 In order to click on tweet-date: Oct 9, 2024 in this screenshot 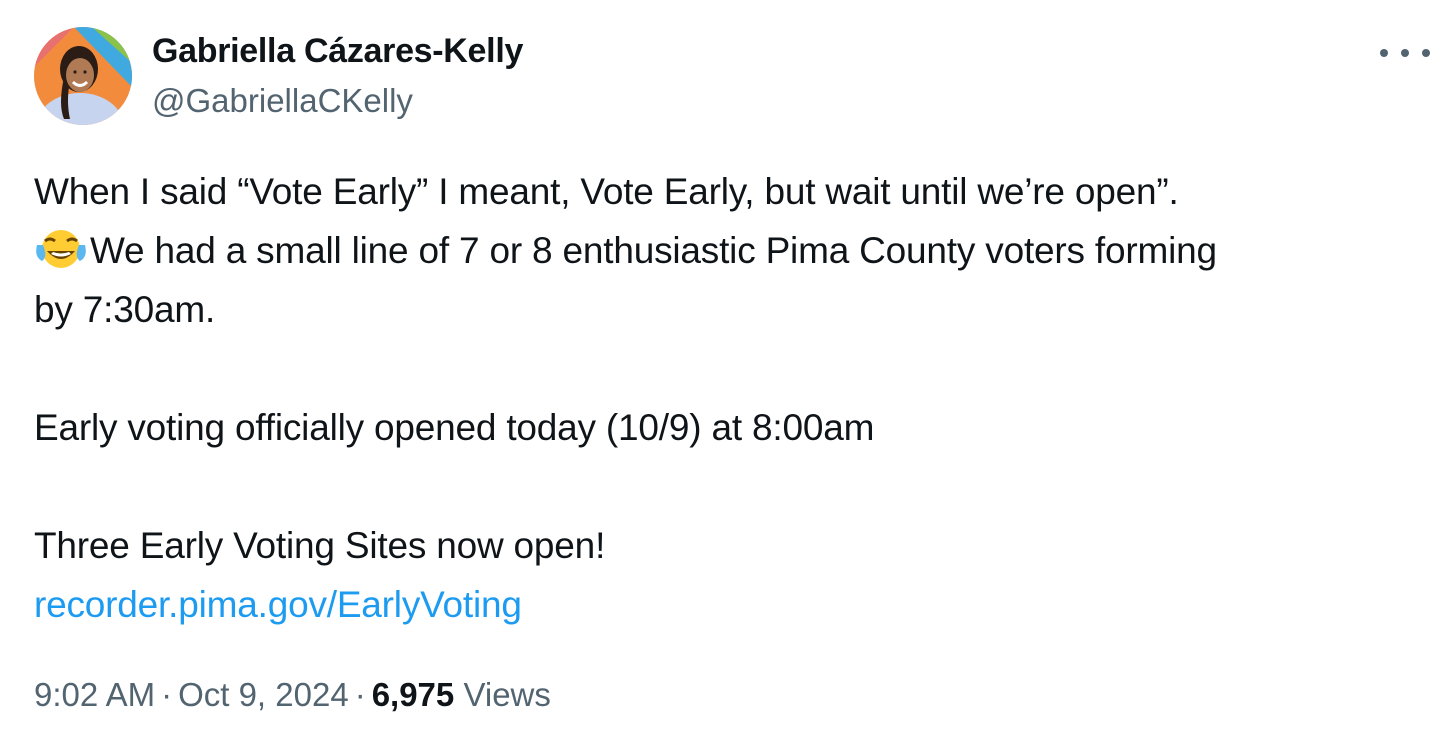, I will do `click(263, 694)`.